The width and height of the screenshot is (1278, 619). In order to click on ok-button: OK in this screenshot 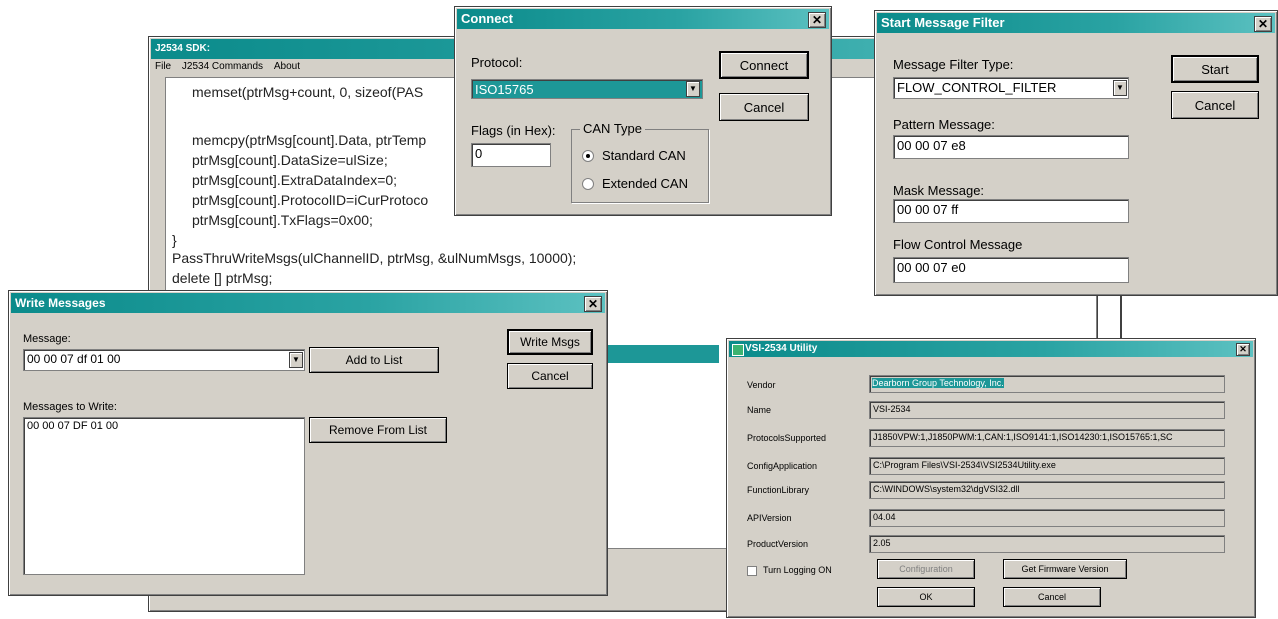, I will do `click(926, 597)`.